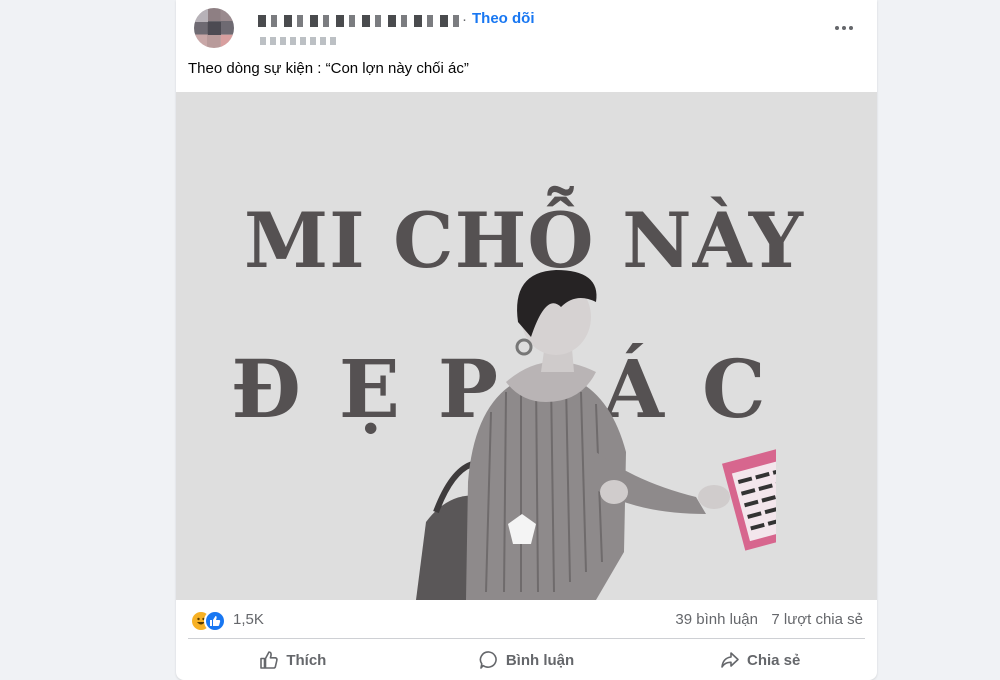  Describe the element at coordinates (817, 619) in the screenshot. I see `share-count: 7 lượt chia sẻ` at that location.